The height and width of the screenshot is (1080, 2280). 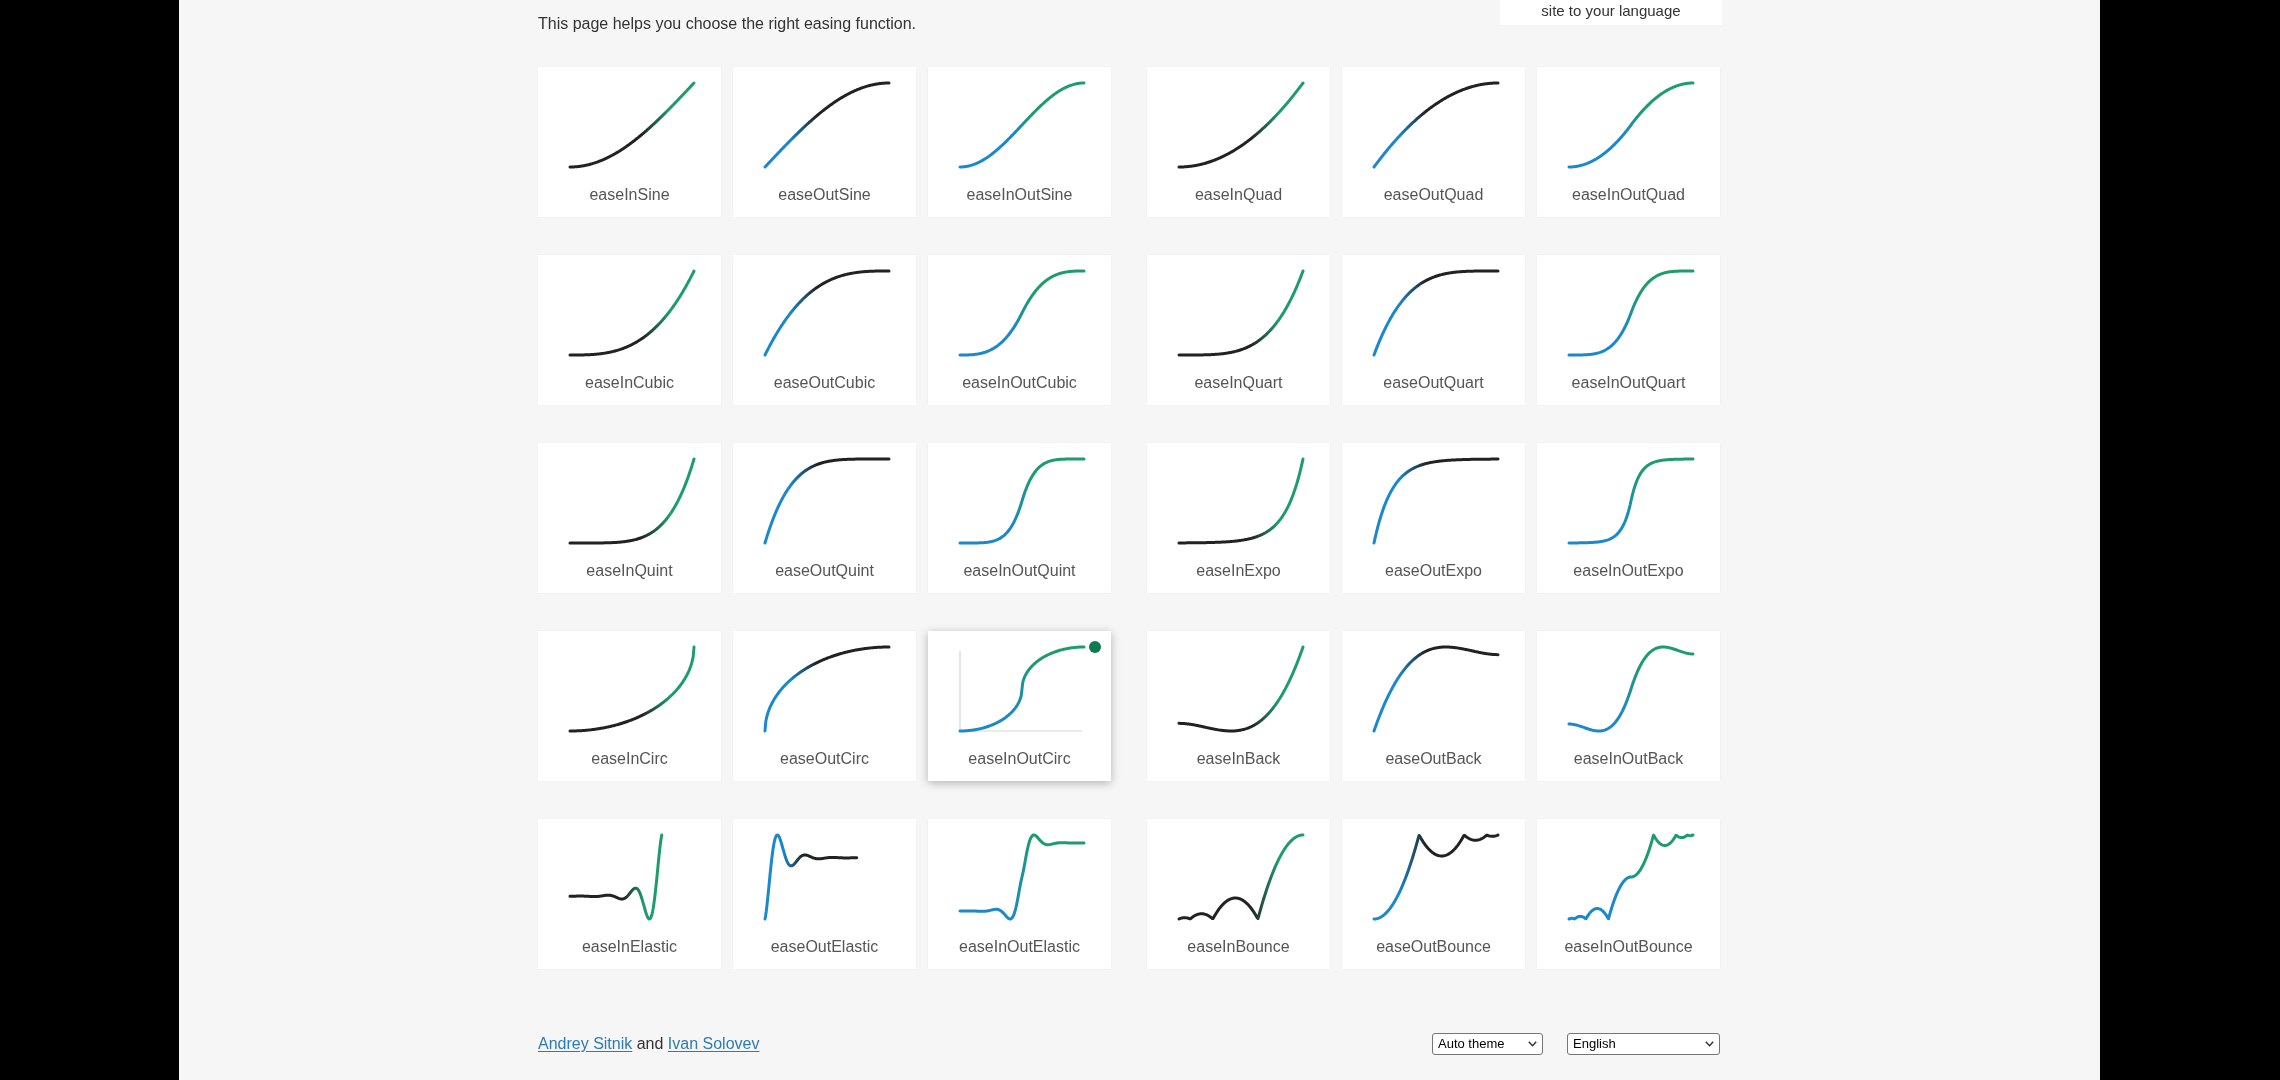 What do you see at coordinates (1628, 518) in the screenshot?
I see `easing-card: easeInOutExpo` at bounding box center [1628, 518].